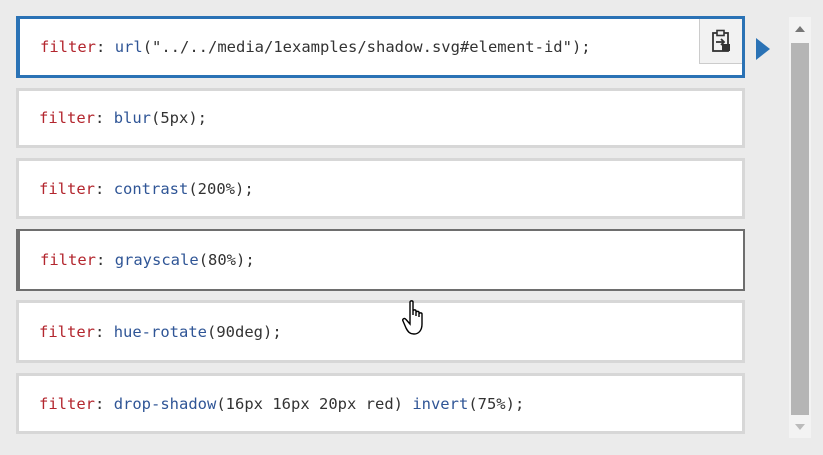 The image size is (823, 455). I want to click on function-args: (75%);, so click(496, 403).